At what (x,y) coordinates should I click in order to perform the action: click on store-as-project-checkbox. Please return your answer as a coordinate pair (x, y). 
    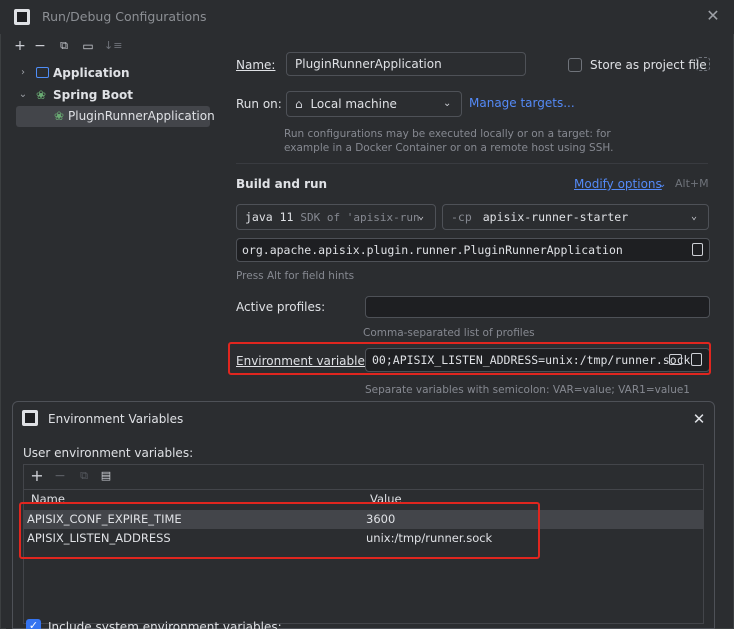
    Looking at the image, I should click on (575, 65).